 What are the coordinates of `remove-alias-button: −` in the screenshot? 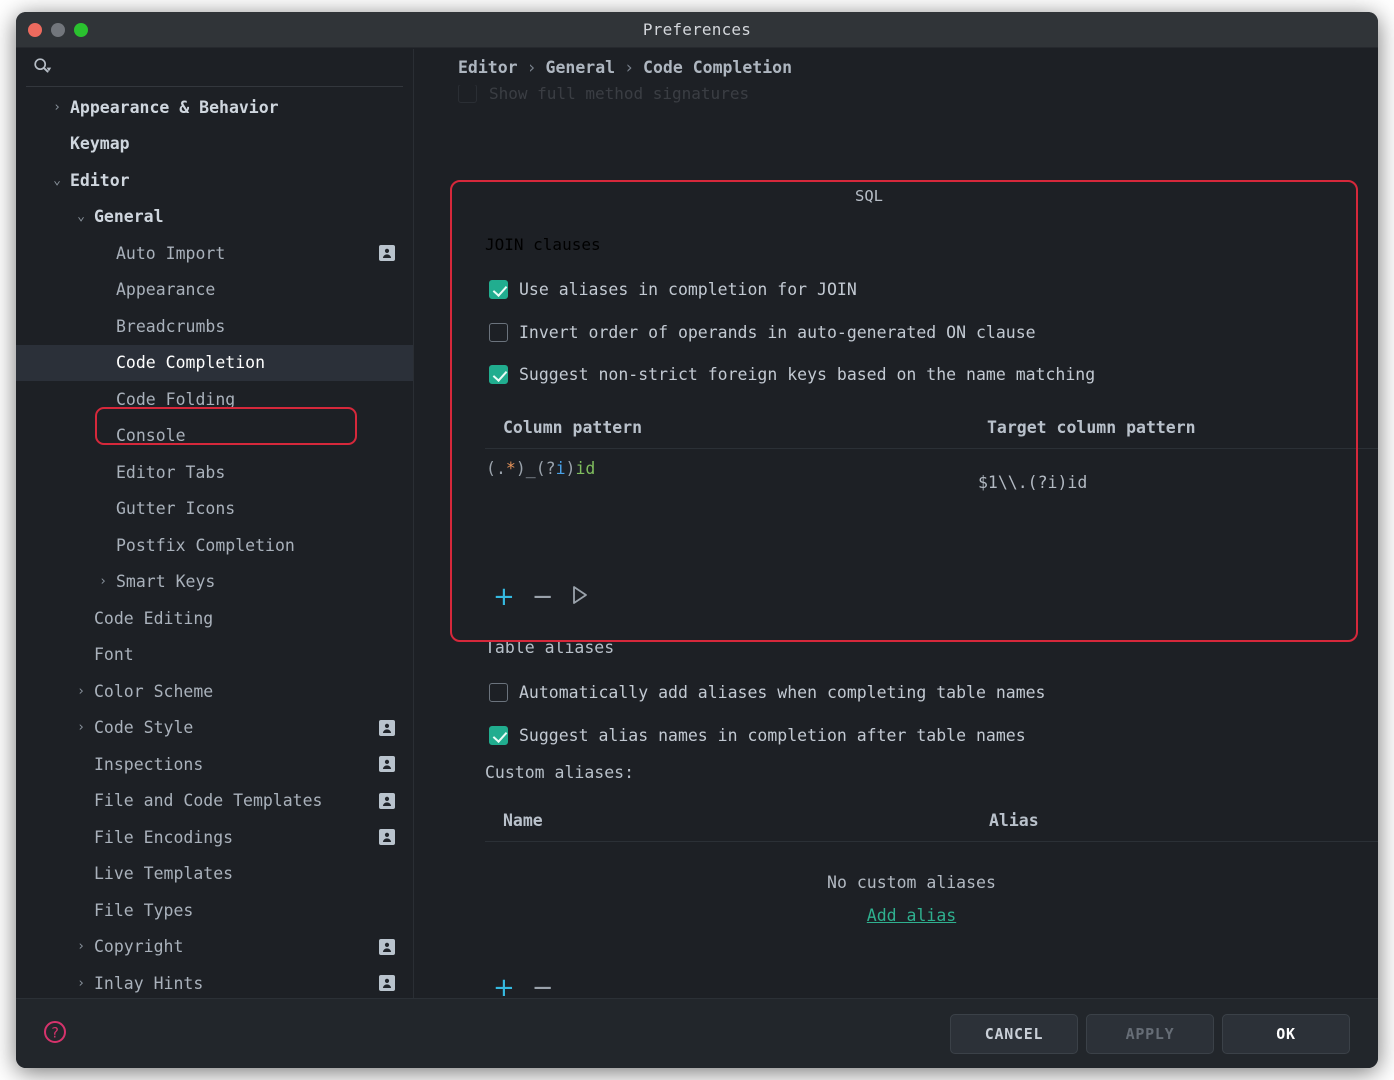 It's located at (543, 986).